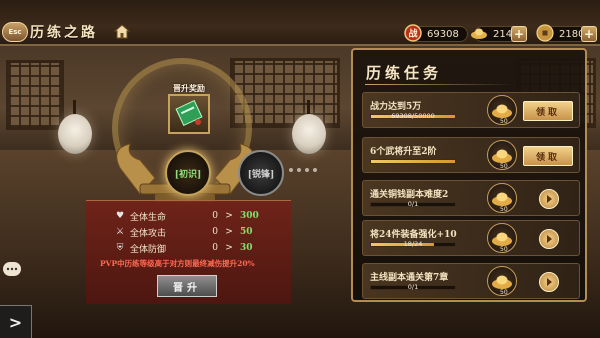 The width and height of the screenshot is (600, 338). I want to click on stat-row: ♥ 全体生命 0 > 300, so click(186, 216).